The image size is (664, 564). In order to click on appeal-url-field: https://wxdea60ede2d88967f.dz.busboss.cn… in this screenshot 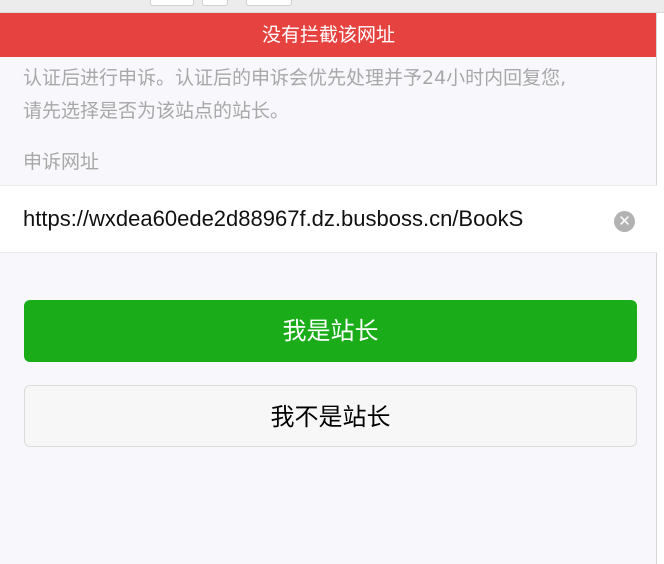, I will do `click(314, 219)`.